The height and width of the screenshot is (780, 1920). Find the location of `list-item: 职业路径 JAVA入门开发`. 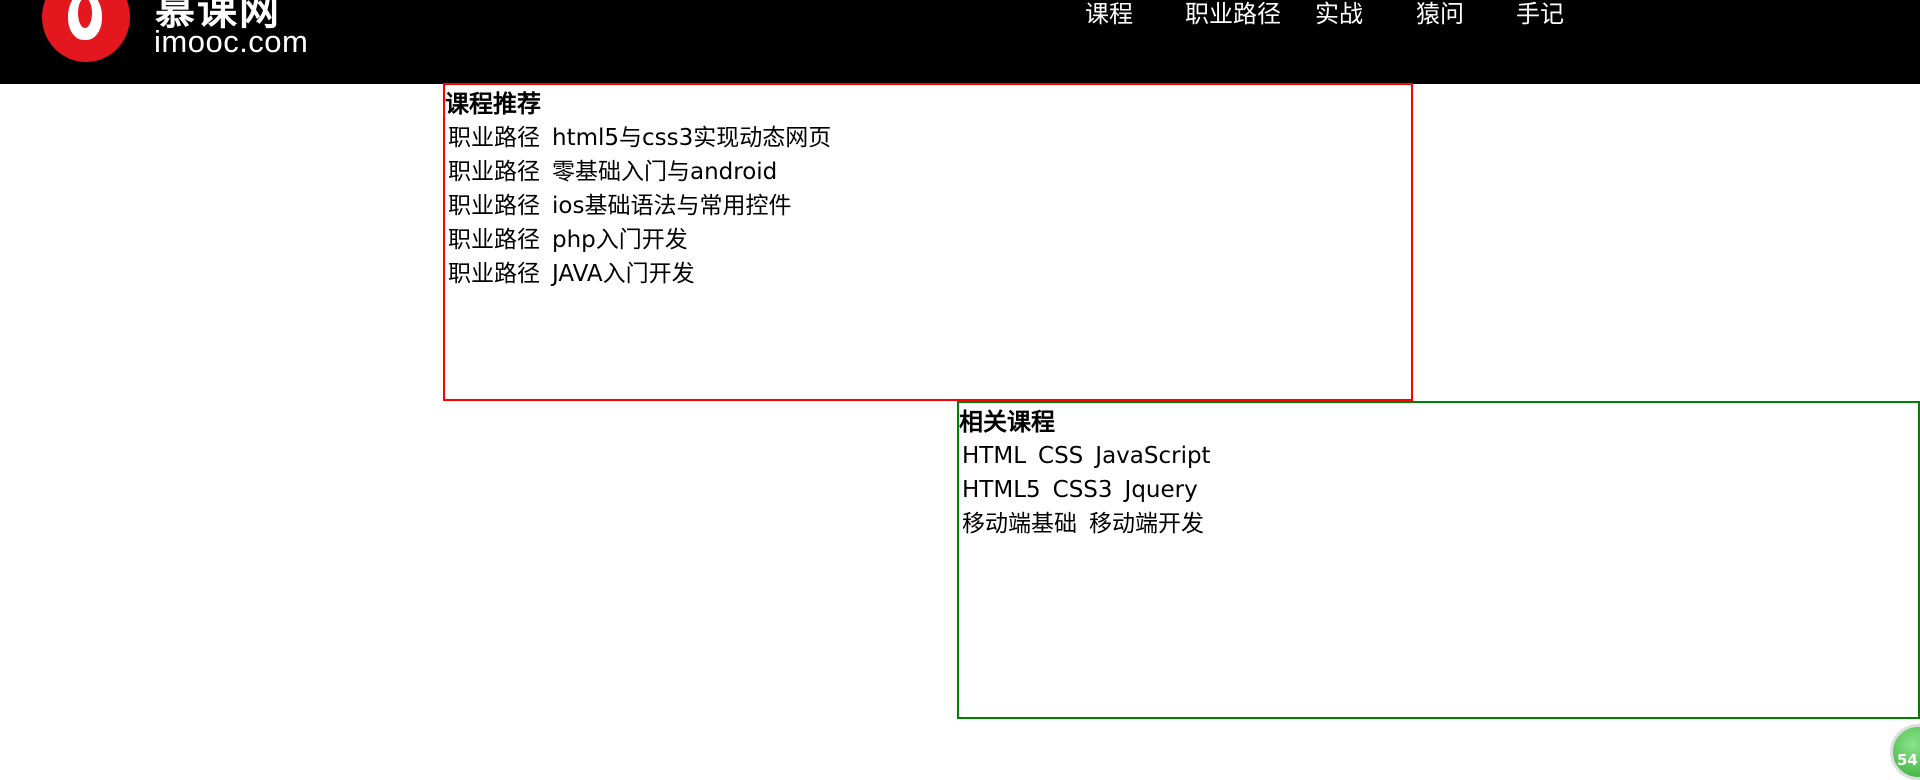

list-item: 职业路径 JAVA入门开发 is located at coordinates (928, 274).